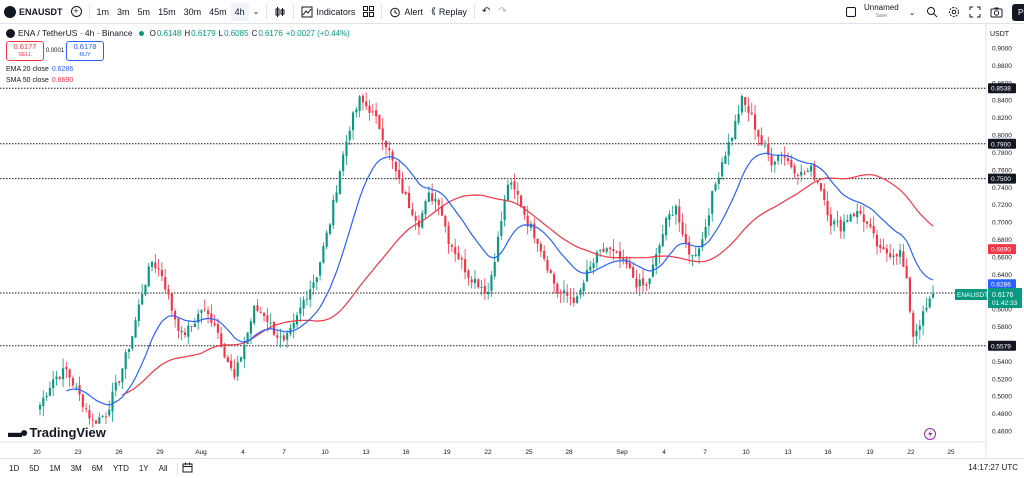 The image size is (1024, 478). I want to click on range-1m: 1M, so click(54, 468).